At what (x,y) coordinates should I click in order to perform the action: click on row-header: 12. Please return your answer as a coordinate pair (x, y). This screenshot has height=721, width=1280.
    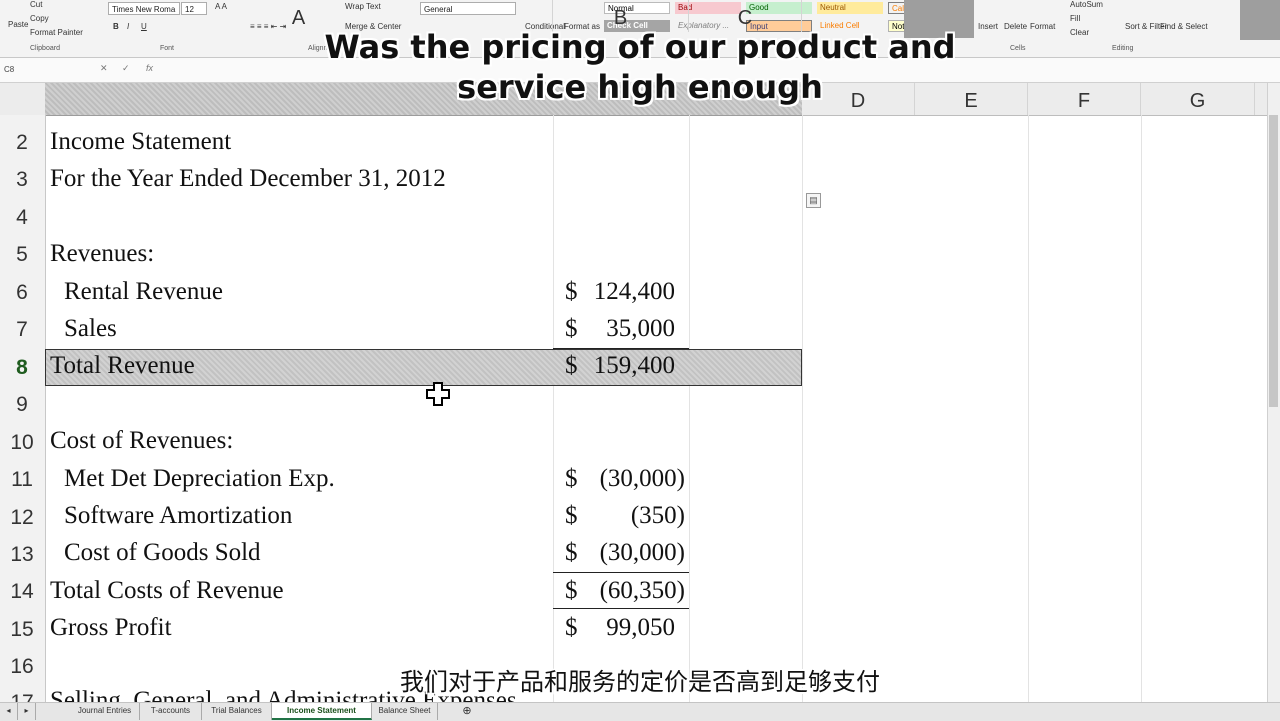
    Looking at the image, I should click on (22, 518).